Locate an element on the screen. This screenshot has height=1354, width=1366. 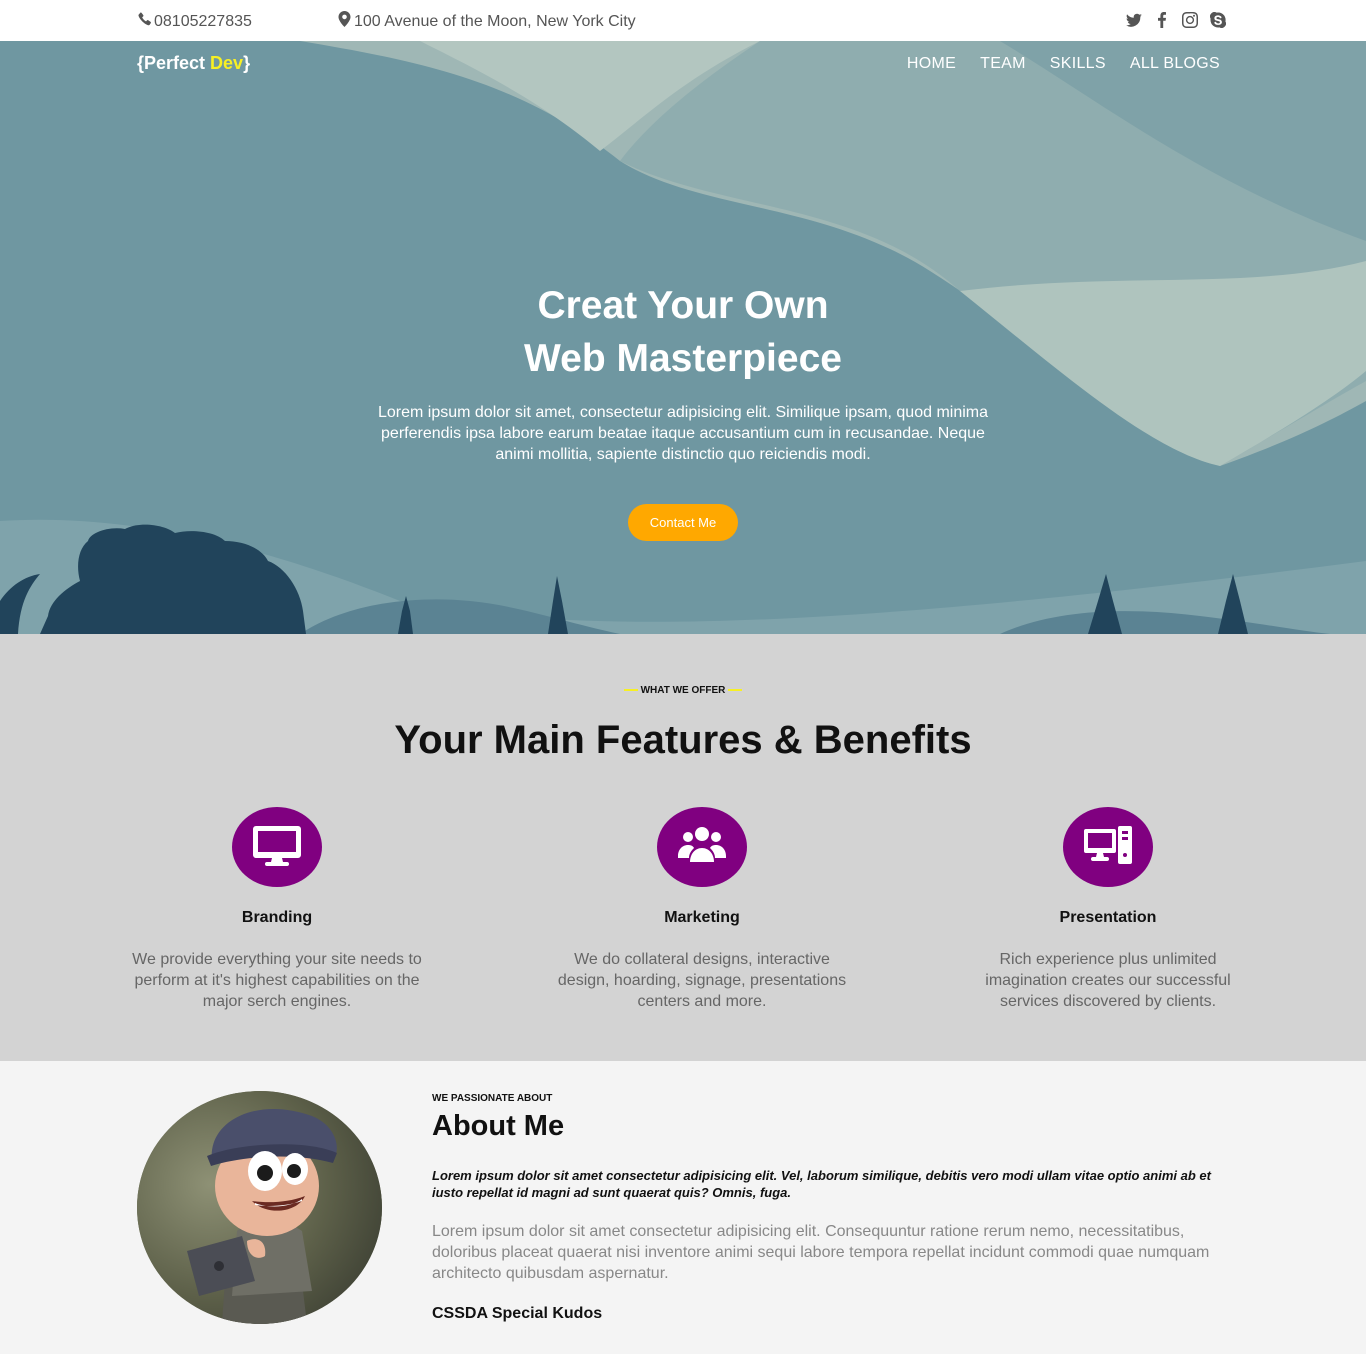
address-contact: 100 Avenue of the Moon, New York City is located at coordinates (486, 21).